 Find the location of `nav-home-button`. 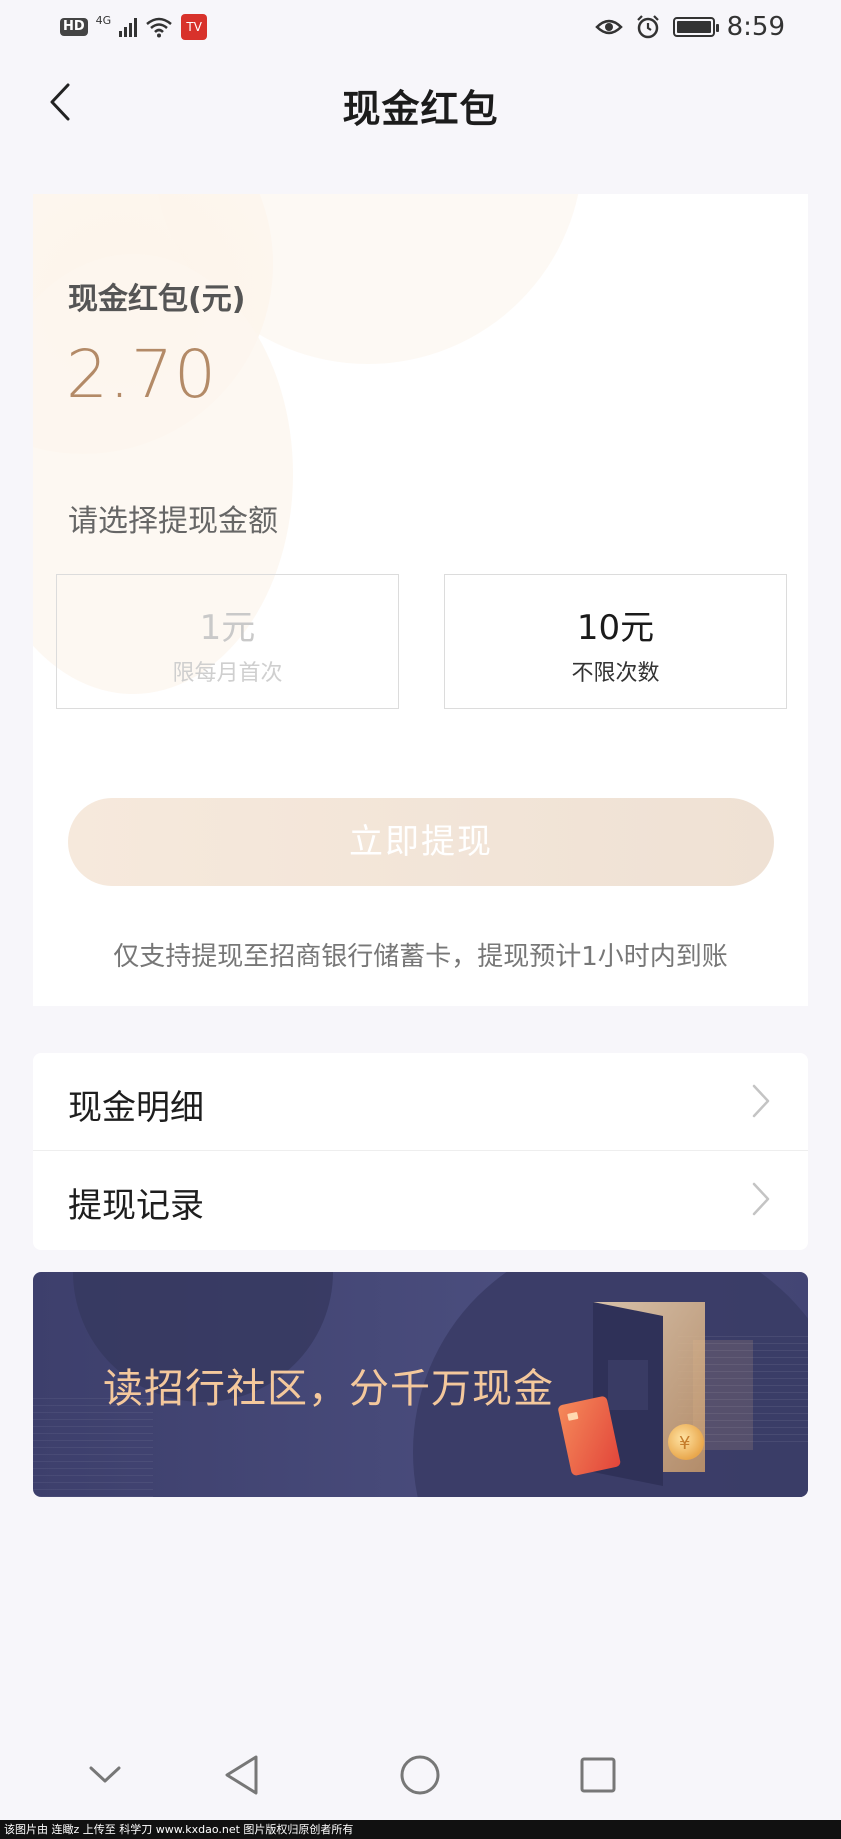

nav-home-button is located at coordinates (420, 1775).